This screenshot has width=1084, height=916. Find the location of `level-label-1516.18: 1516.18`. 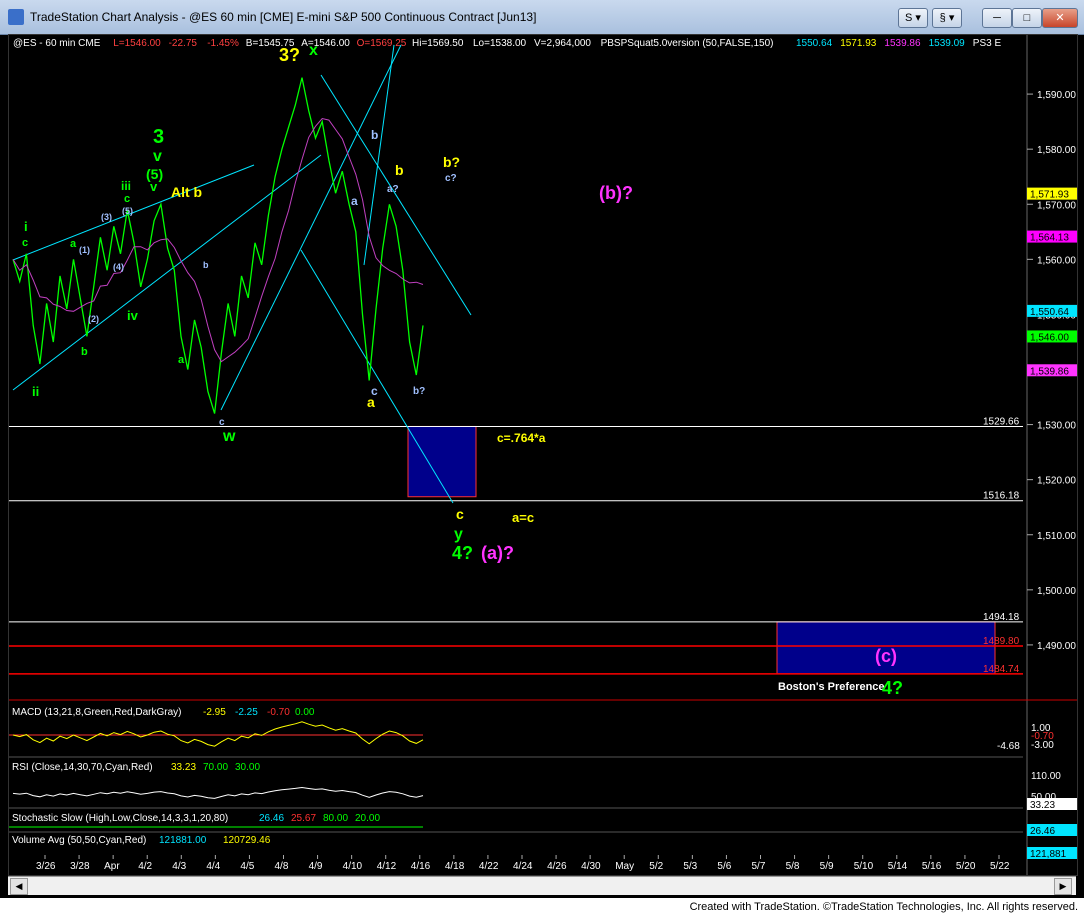

level-label-1516.18: 1516.18 is located at coordinates (1001, 496).